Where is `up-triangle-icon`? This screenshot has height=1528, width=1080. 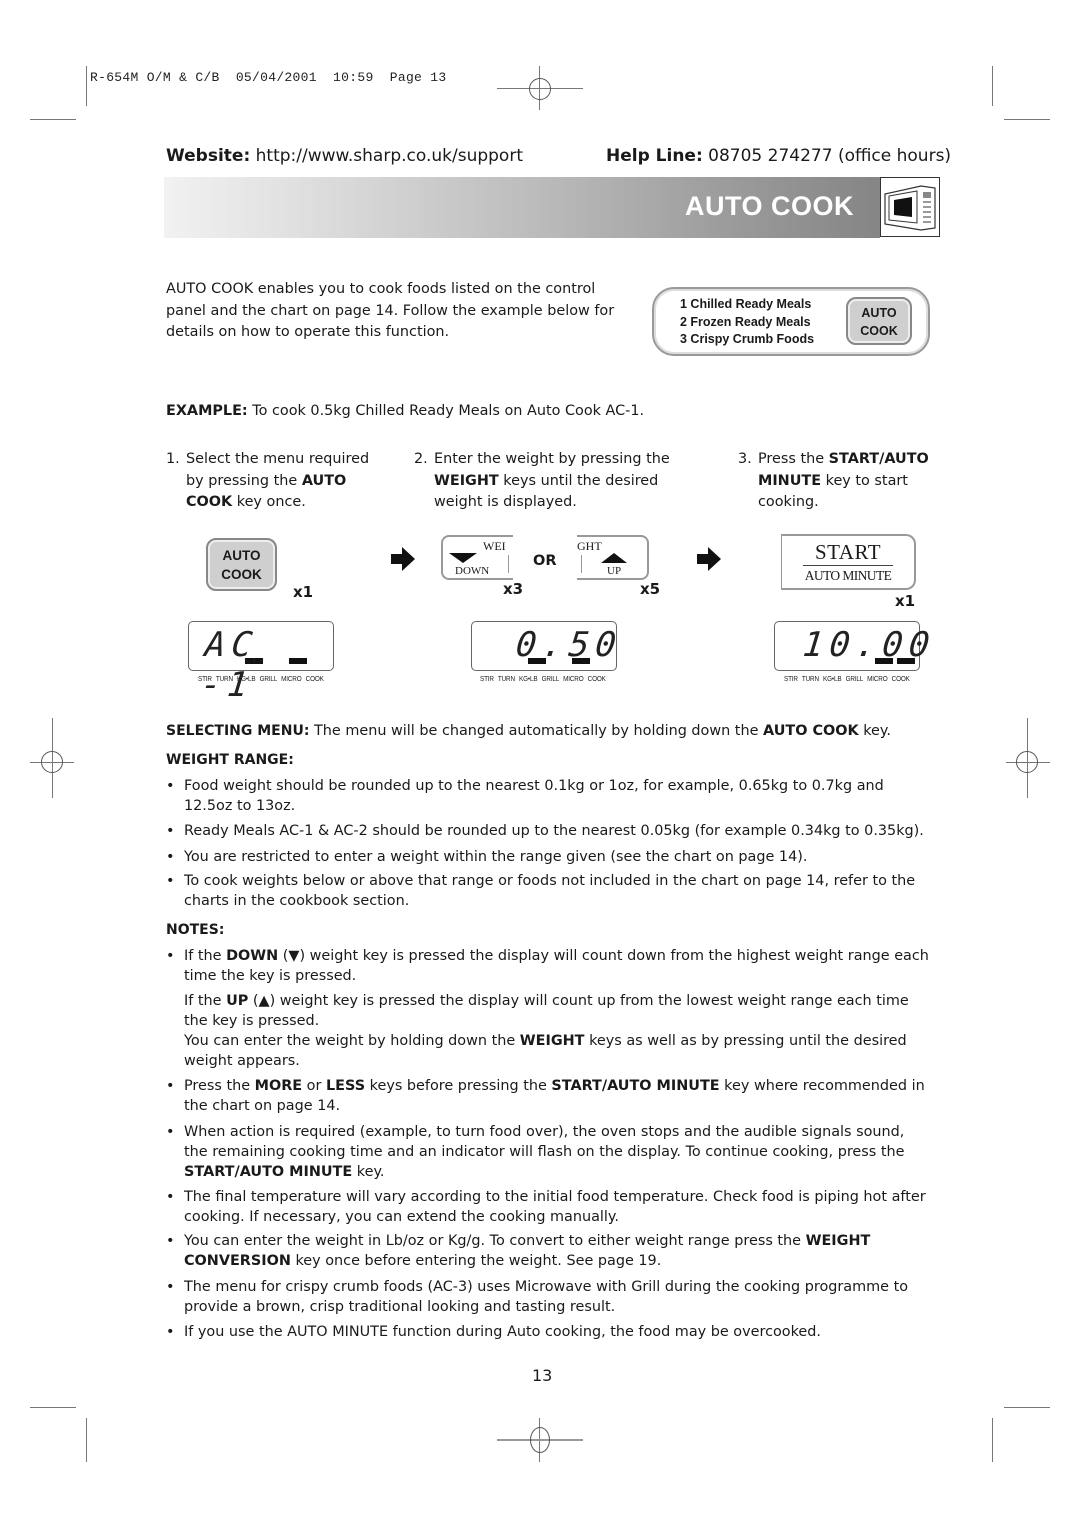 up-triangle-icon is located at coordinates (614, 558).